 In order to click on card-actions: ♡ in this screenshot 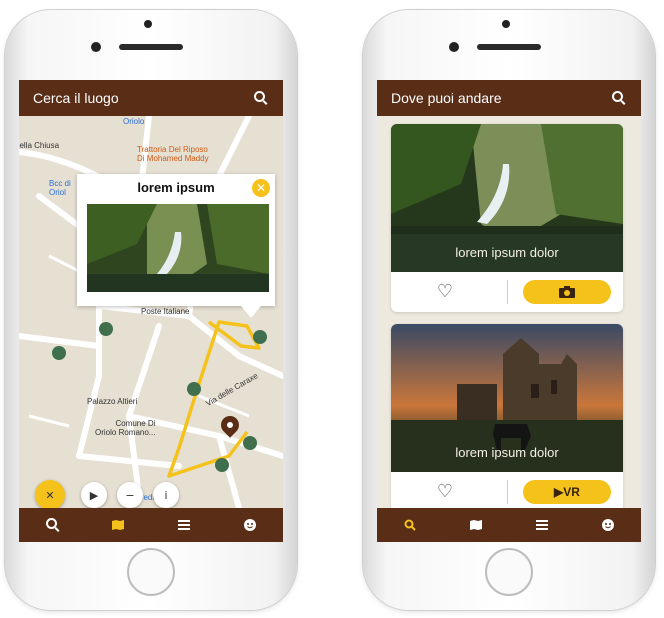, I will do `click(507, 292)`.